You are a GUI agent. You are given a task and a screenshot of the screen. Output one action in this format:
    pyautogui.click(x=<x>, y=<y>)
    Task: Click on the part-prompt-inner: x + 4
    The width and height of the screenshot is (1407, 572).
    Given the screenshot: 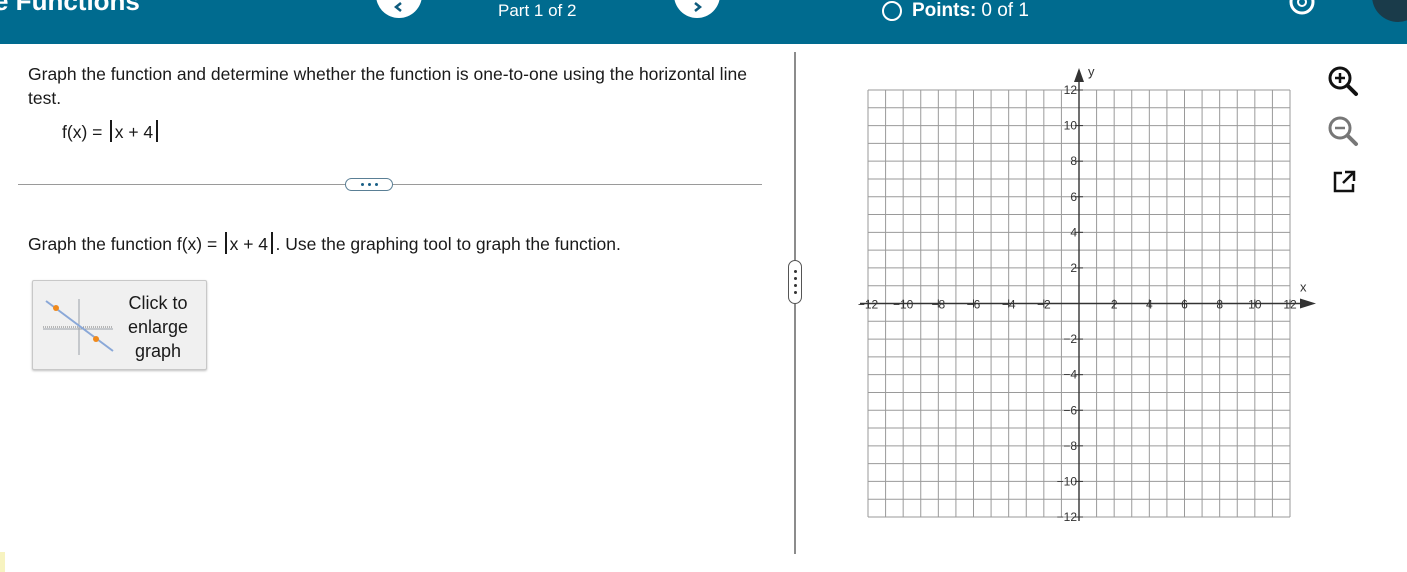 What is the action you would take?
    pyautogui.click(x=249, y=244)
    